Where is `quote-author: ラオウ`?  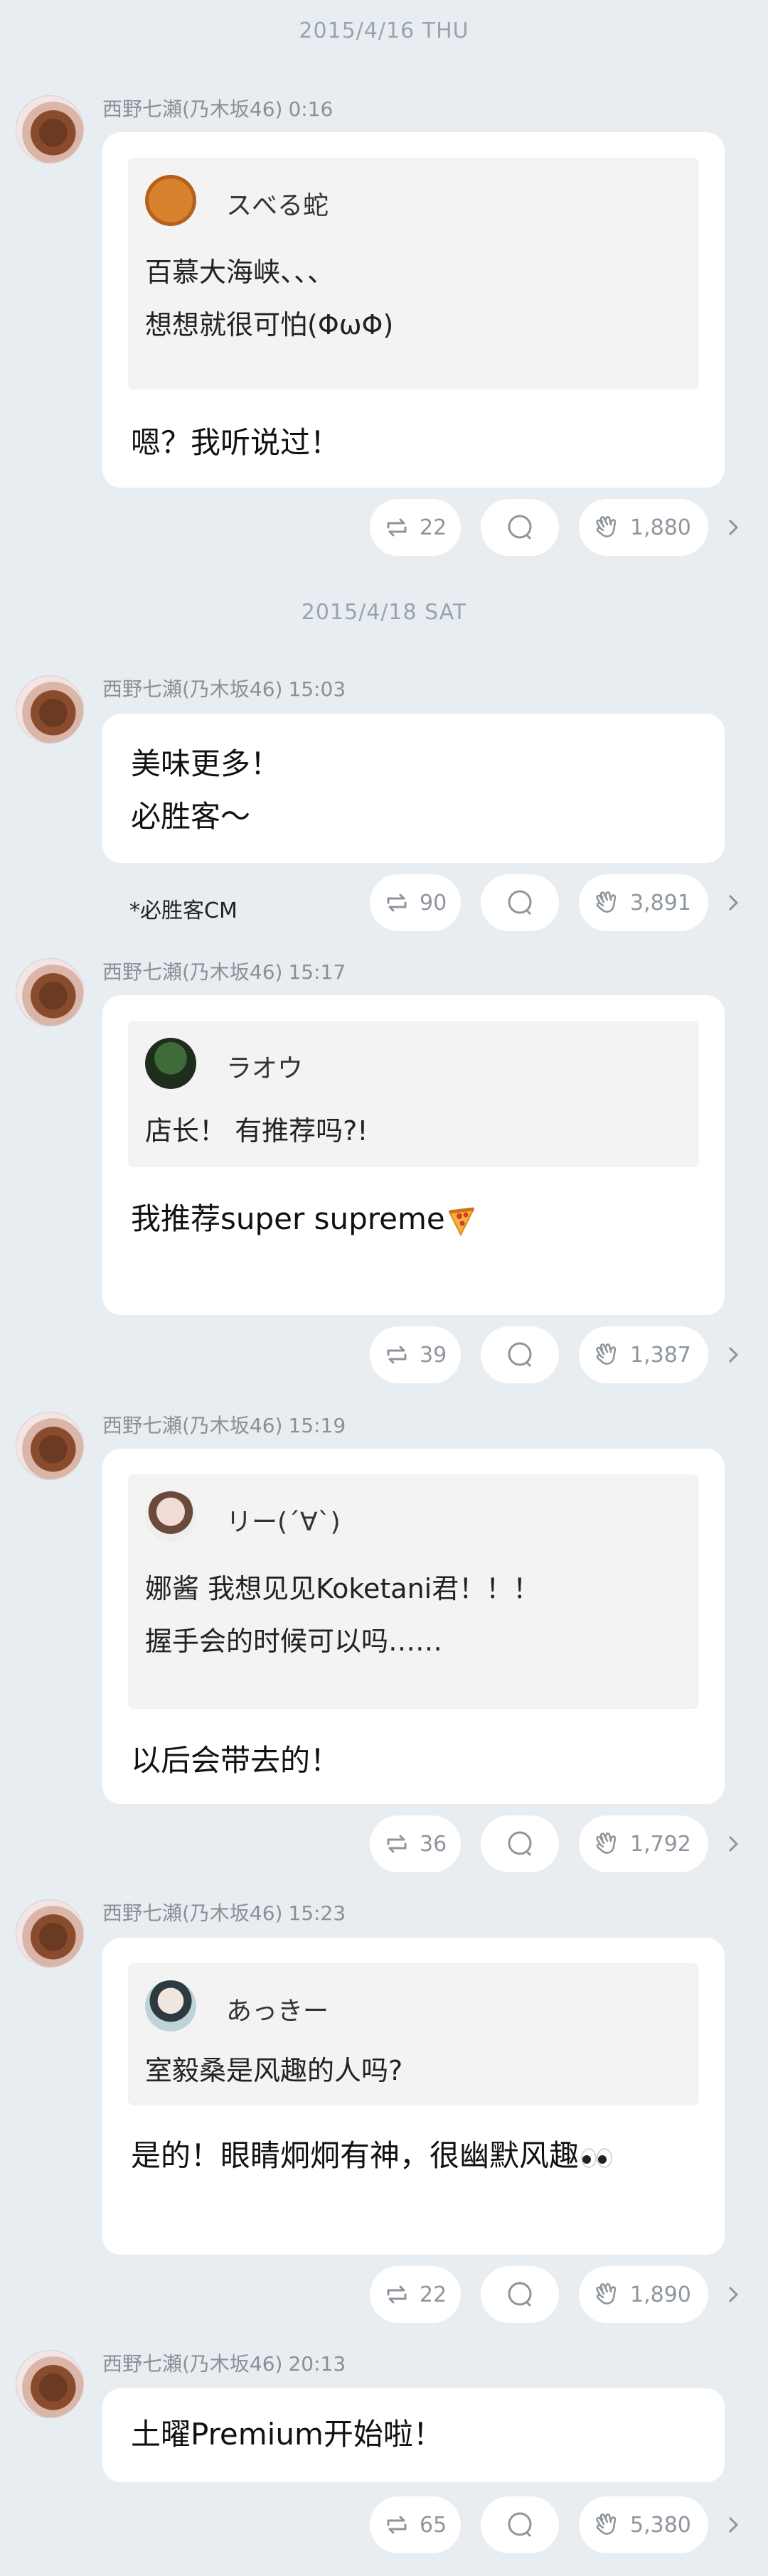
quote-author: ラオウ is located at coordinates (265, 1068).